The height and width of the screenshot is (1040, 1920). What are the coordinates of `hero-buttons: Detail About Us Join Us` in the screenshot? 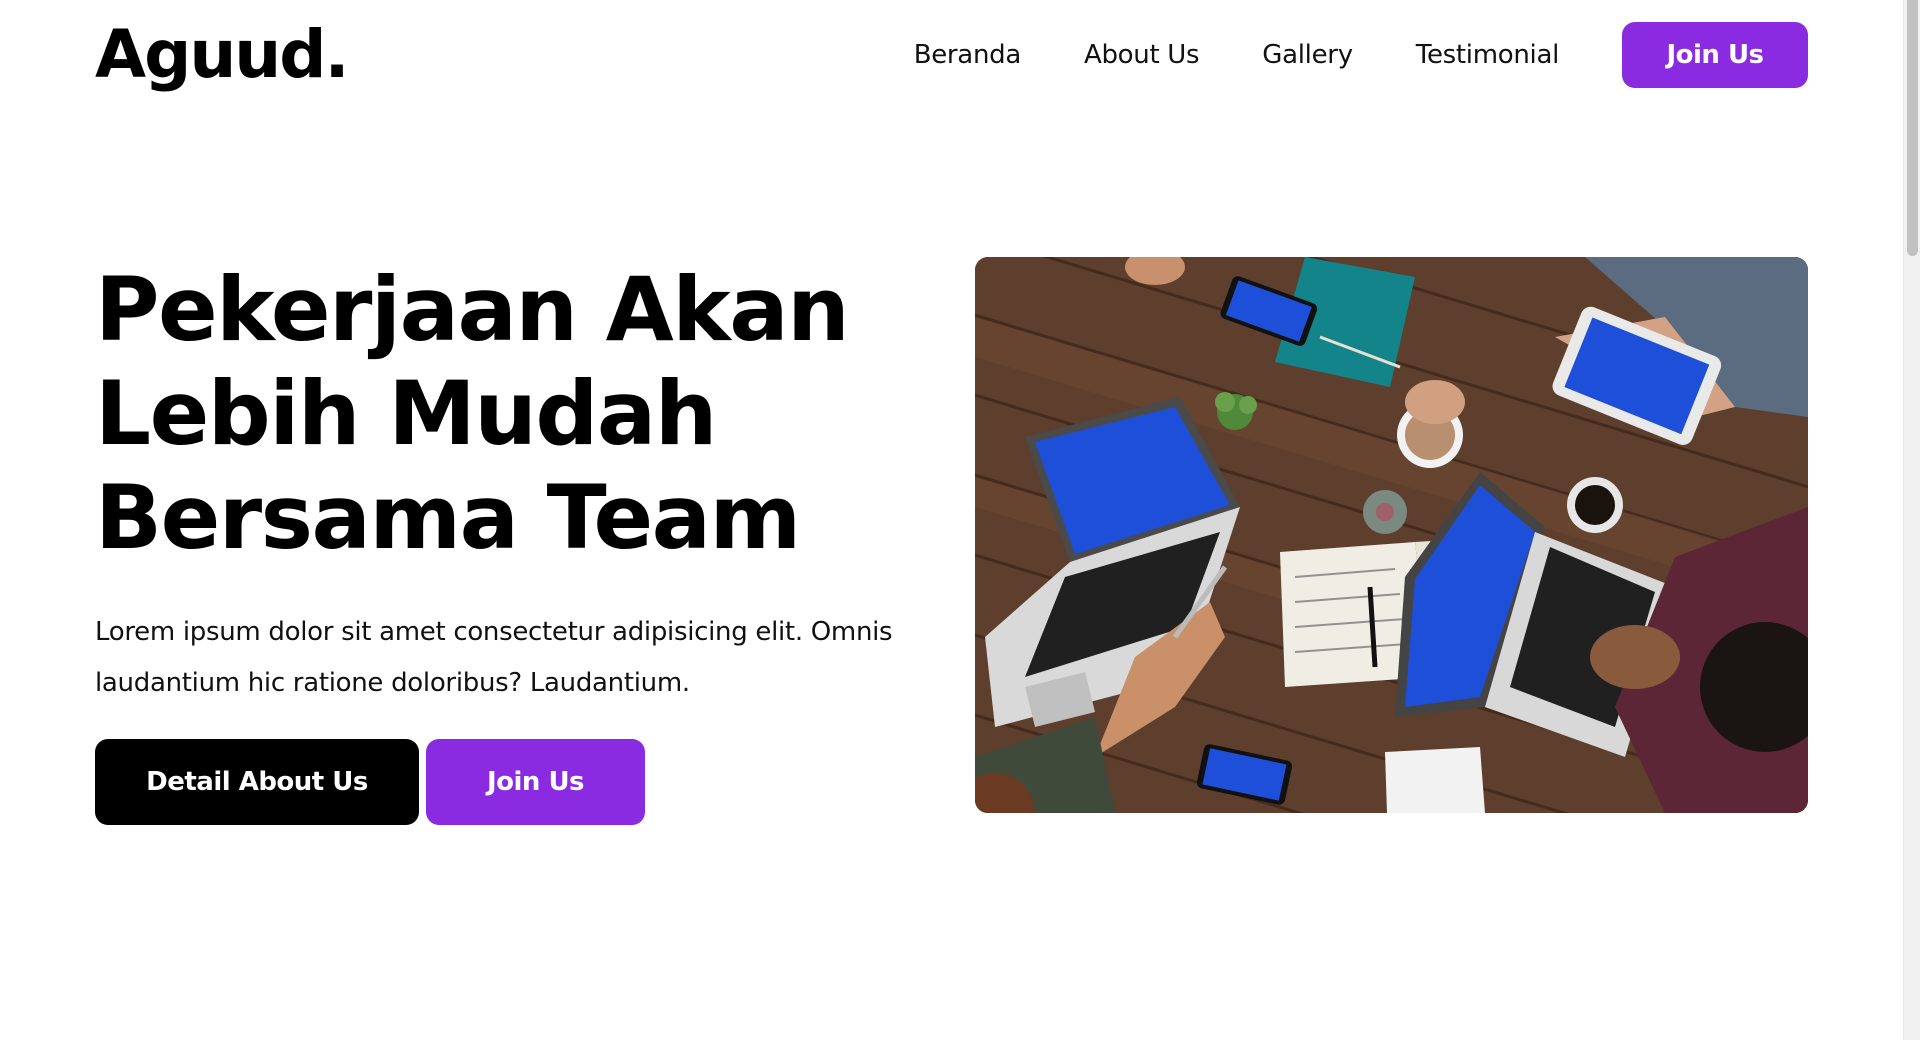 It's located at (370, 782).